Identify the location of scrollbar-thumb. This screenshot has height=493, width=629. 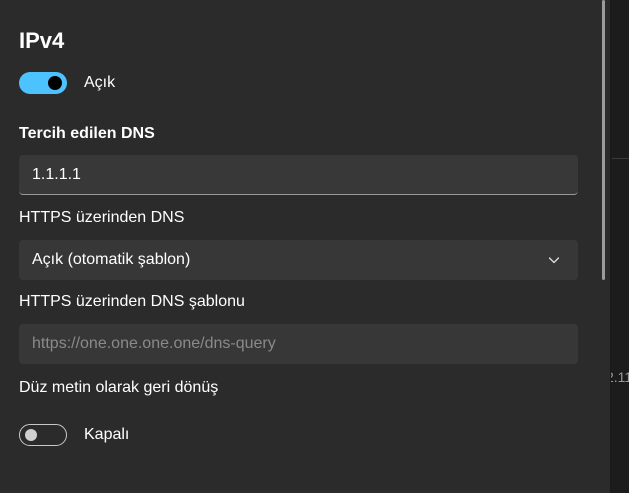
(603, 140).